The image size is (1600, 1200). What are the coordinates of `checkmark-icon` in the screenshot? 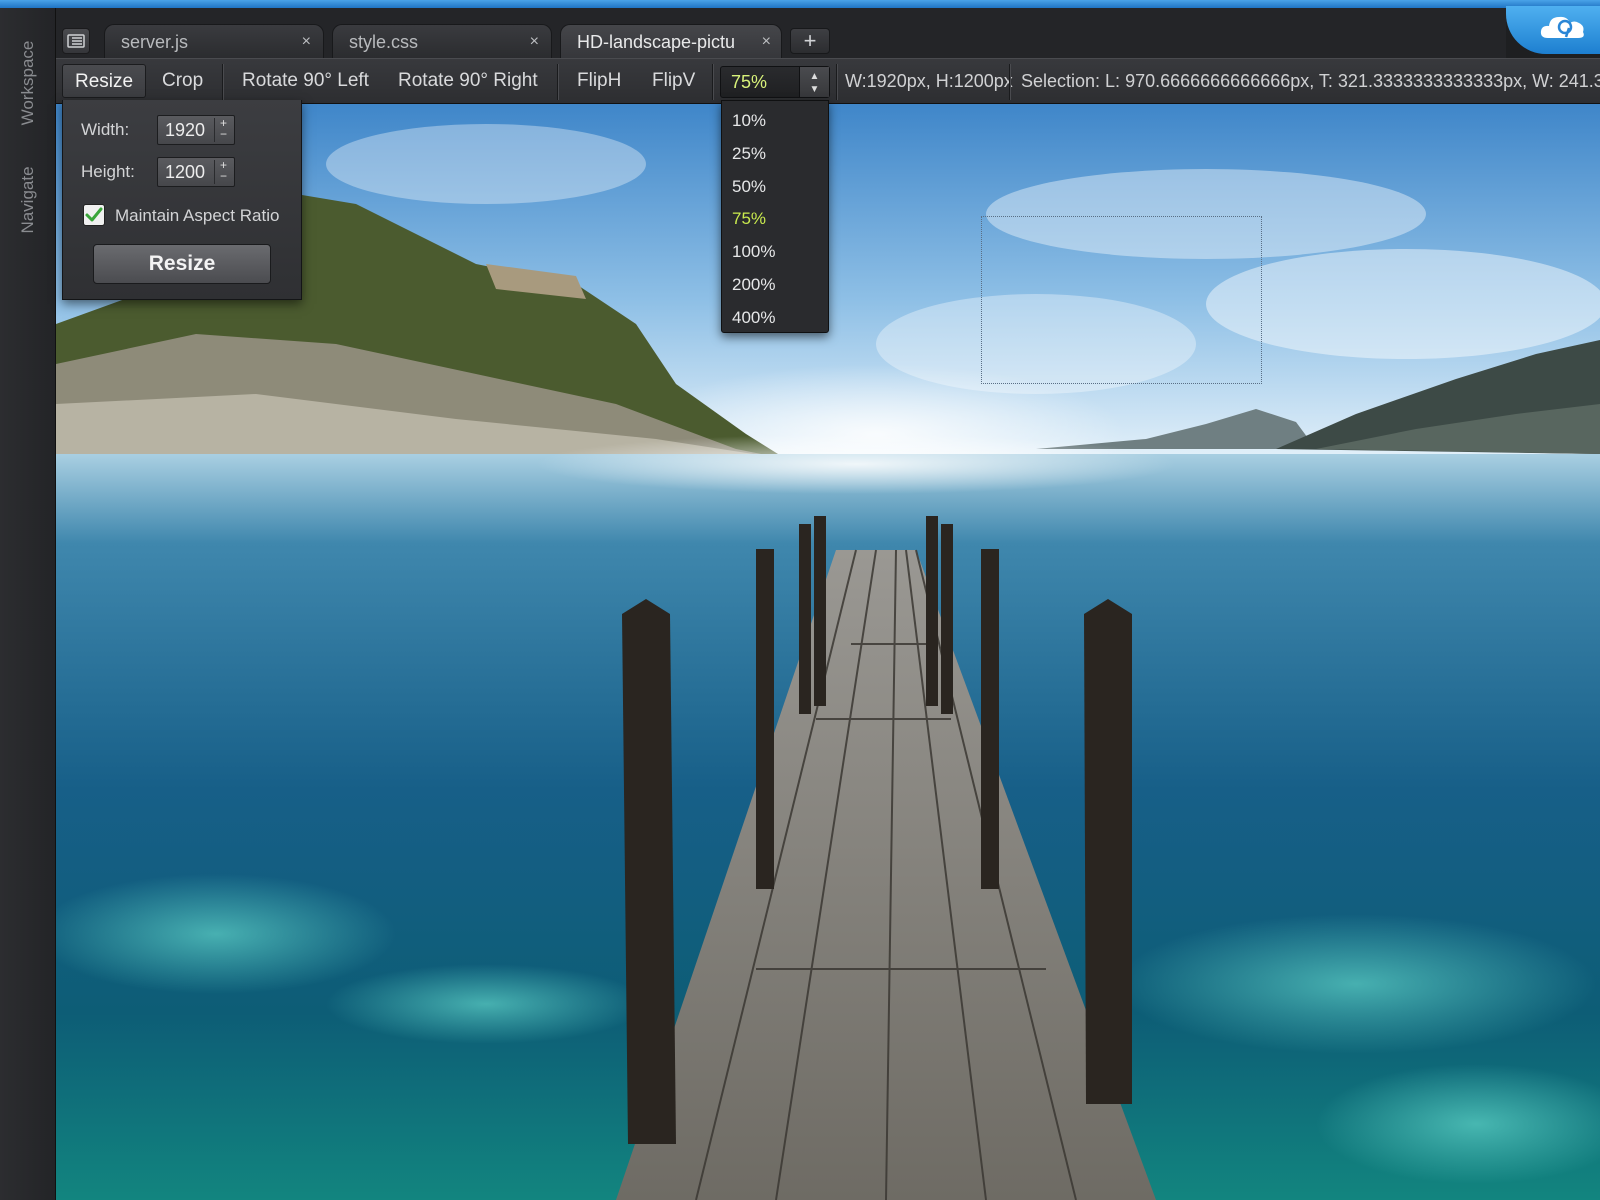 It's located at (94, 214).